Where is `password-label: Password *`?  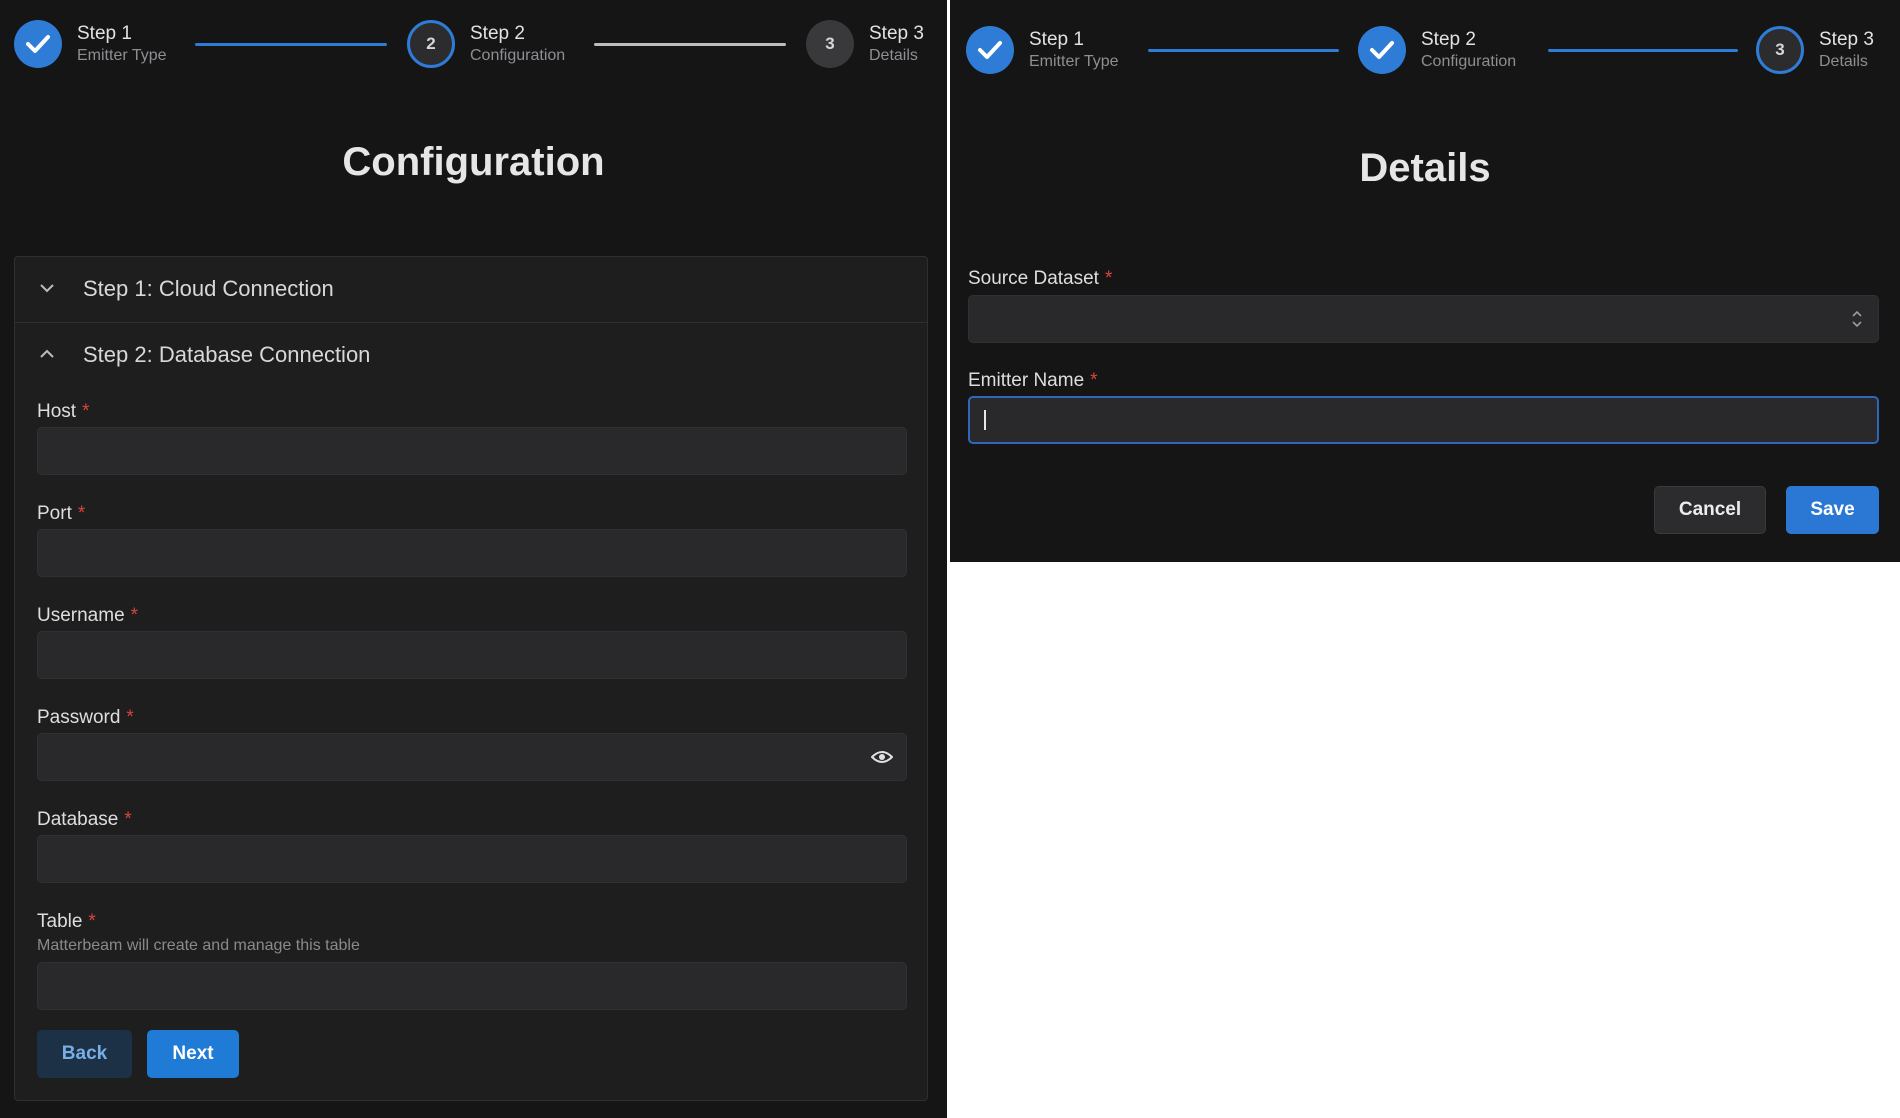
password-label: Password * is located at coordinates (85, 718).